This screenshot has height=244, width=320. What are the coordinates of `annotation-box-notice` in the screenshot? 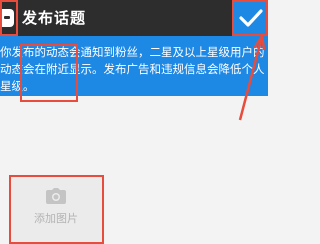 It's located at (49, 73).